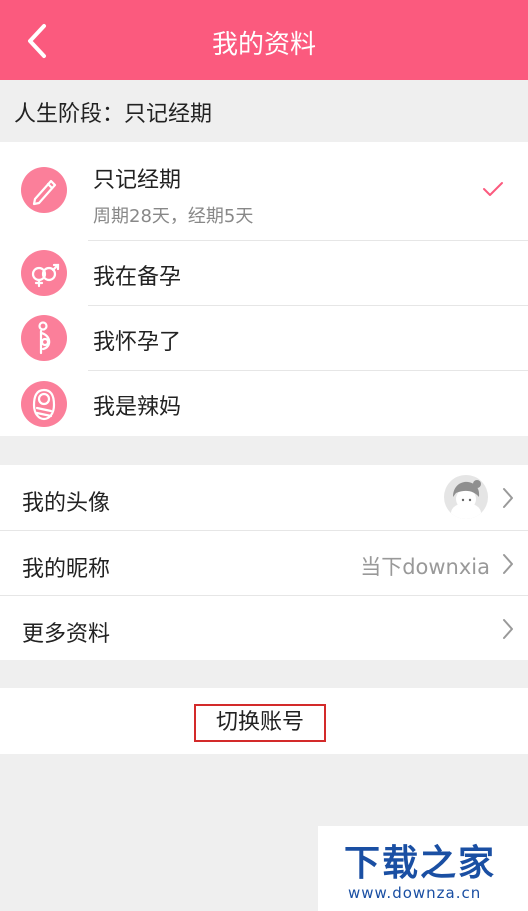 The width and height of the screenshot is (528, 911). What do you see at coordinates (66, 634) in the screenshot?
I see `more-info-label: 更多资料` at bounding box center [66, 634].